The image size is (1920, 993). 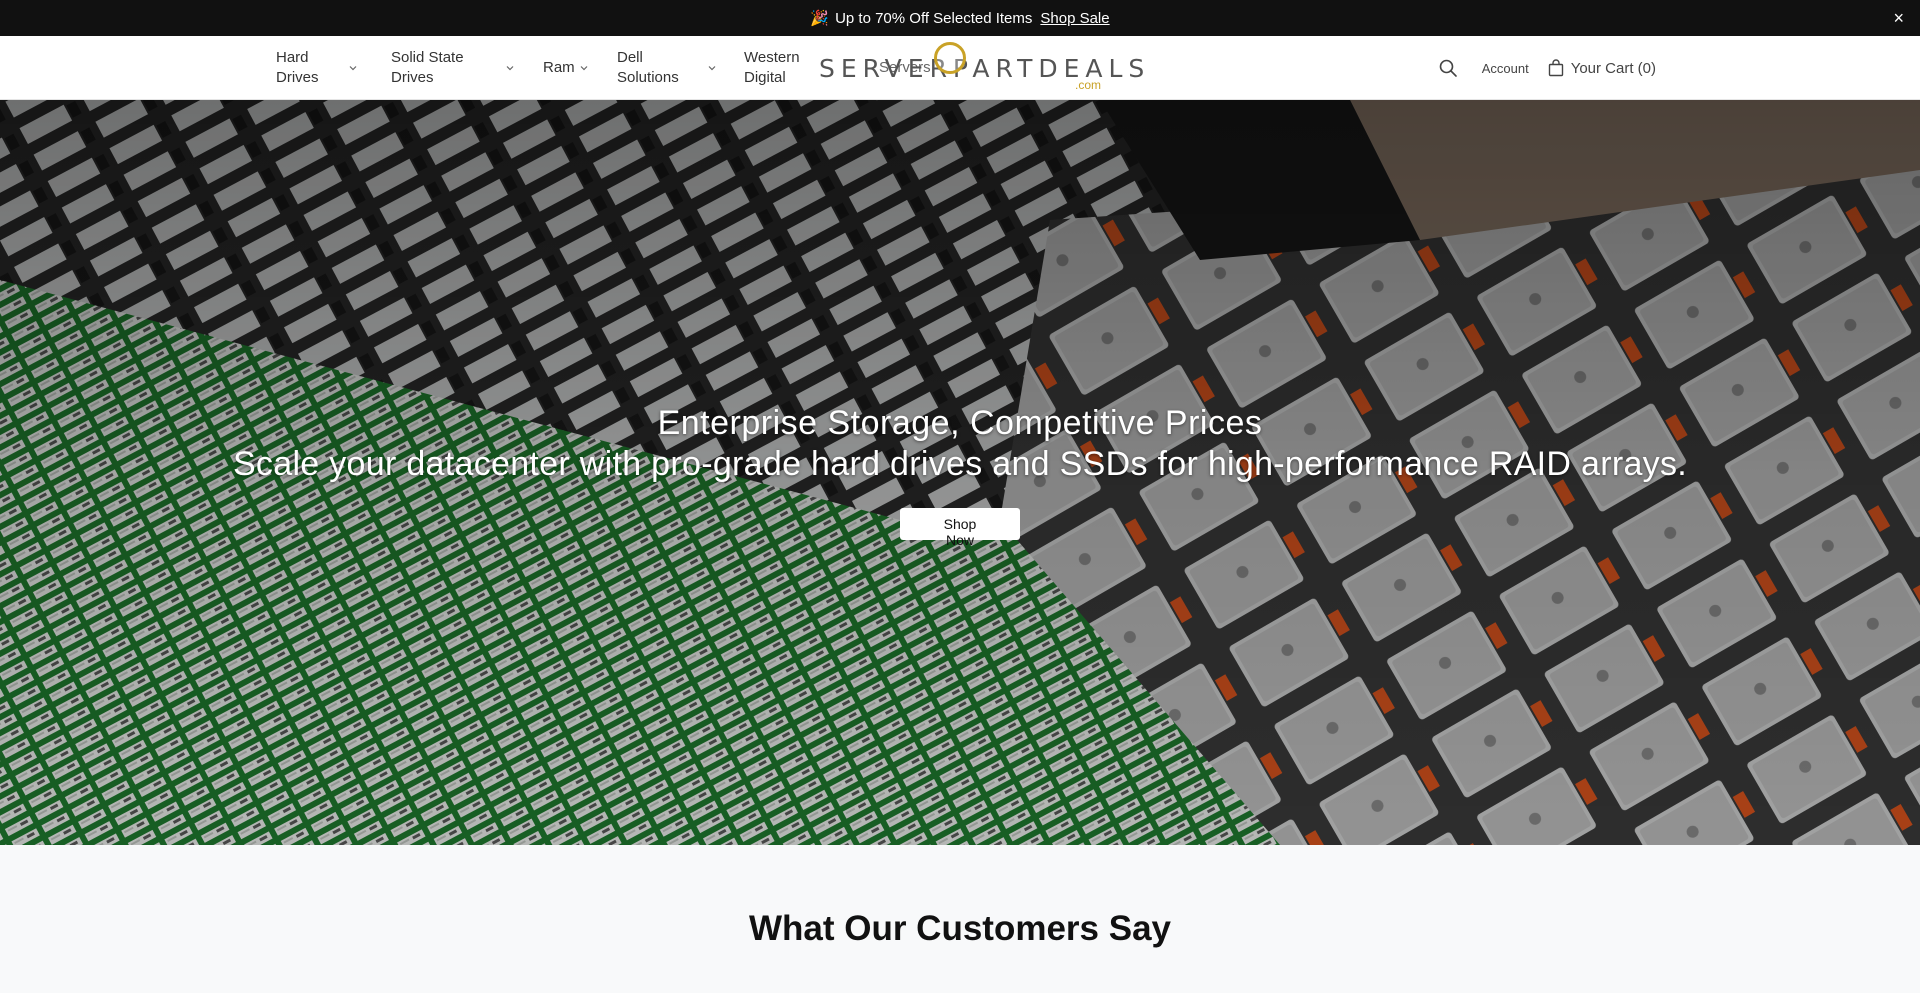 I want to click on shopping-bag-icon, so click(x=1555, y=68).